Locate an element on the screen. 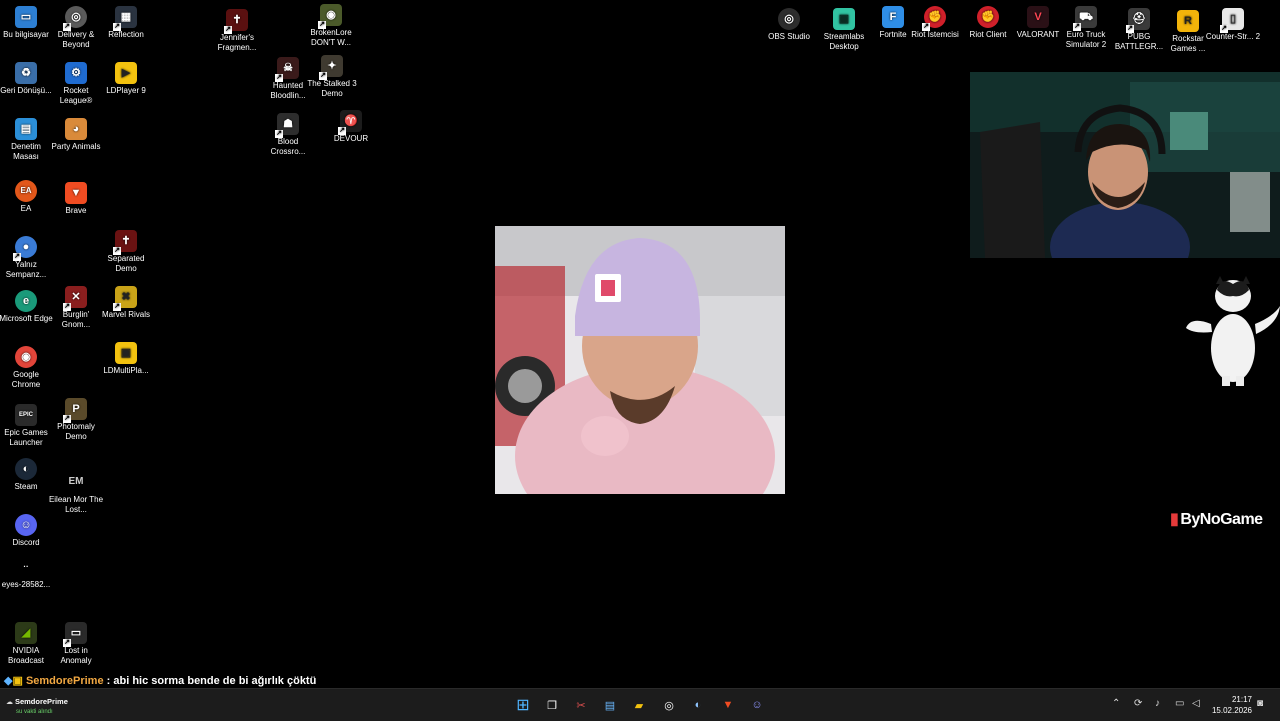 This screenshot has height=721, width=1280. brave-taskbar-icon: ▼ is located at coordinates (728, 705).